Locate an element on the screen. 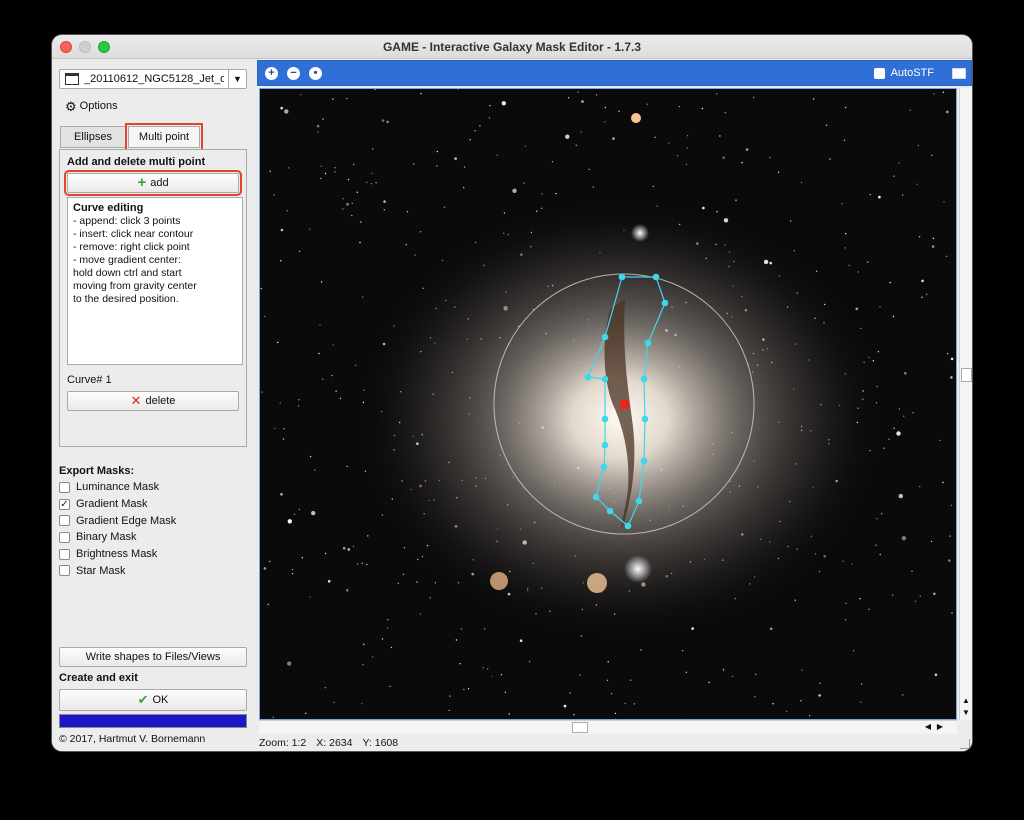 Image resolution: width=1024 pixels, height=820 pixels. help-line: - insert: click near contour is located at coordinates (133, 234).